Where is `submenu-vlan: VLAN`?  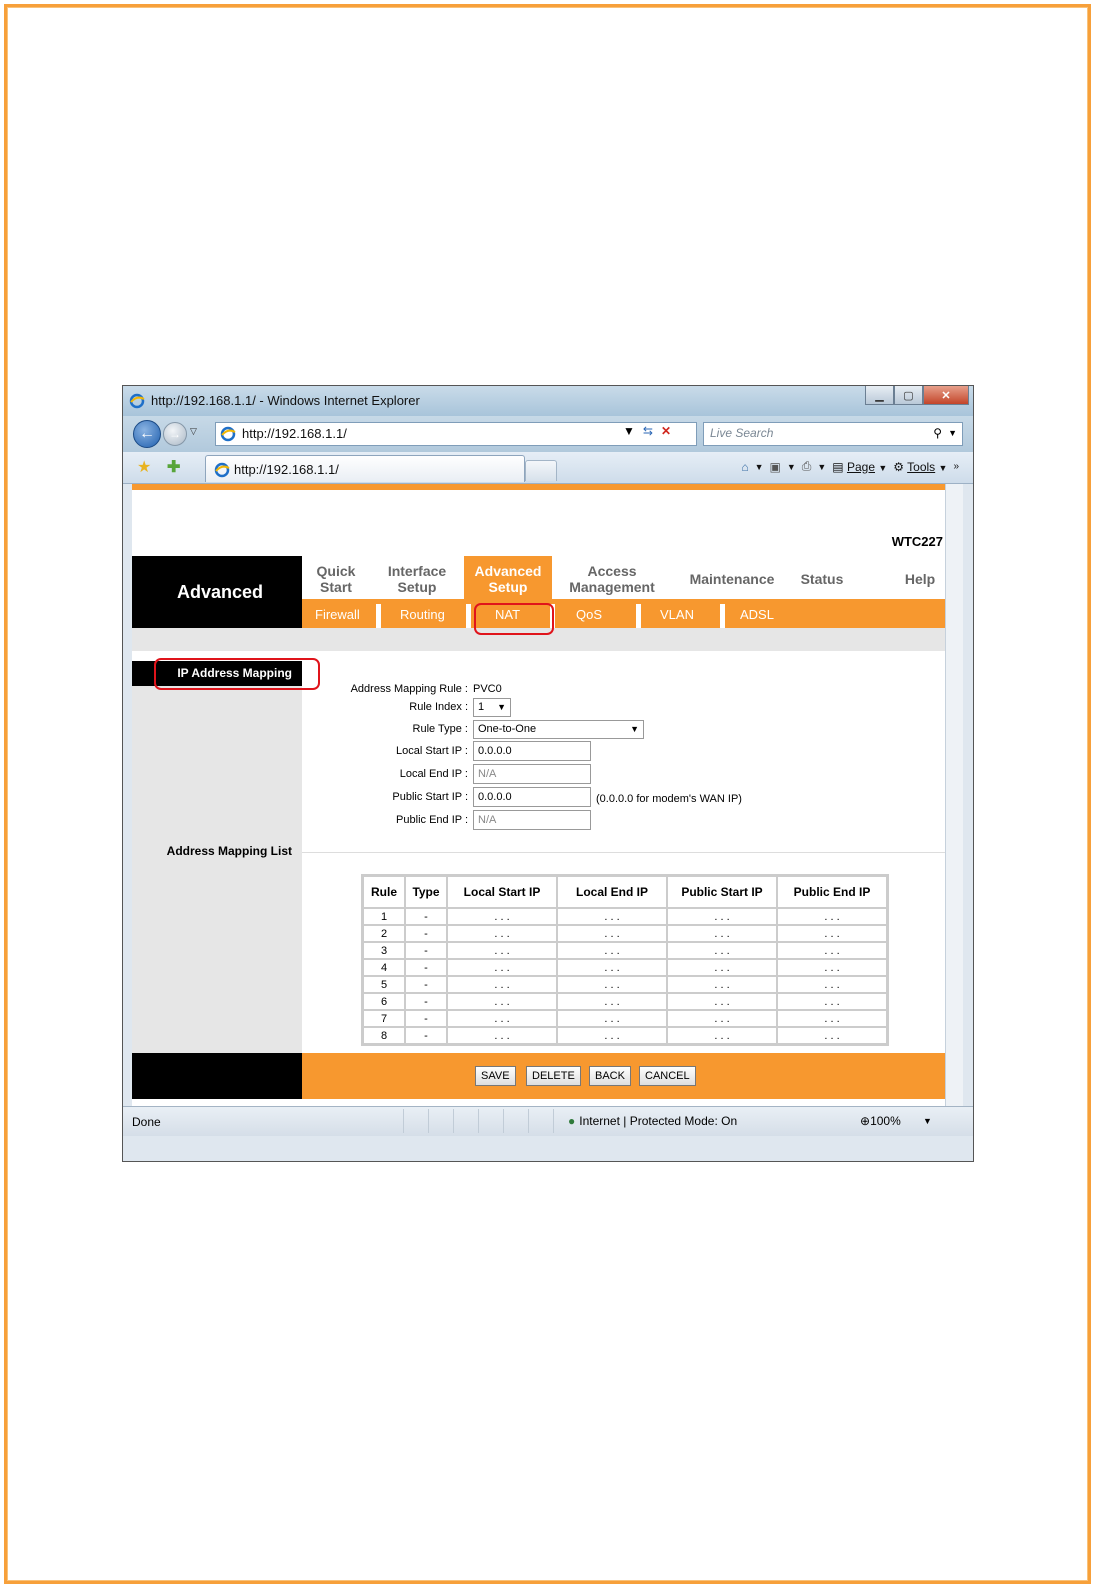
submenu-vlan: VLAN is located at coordinates (677, 614).